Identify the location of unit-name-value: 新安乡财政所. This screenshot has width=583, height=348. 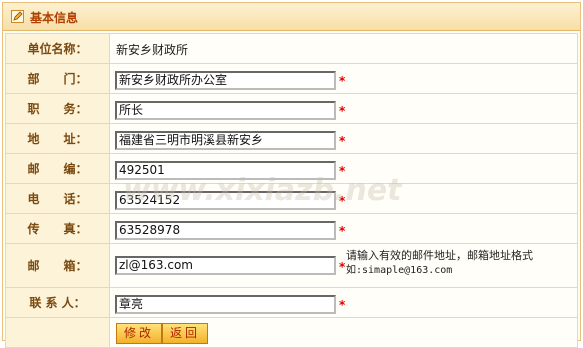
(152, 50).